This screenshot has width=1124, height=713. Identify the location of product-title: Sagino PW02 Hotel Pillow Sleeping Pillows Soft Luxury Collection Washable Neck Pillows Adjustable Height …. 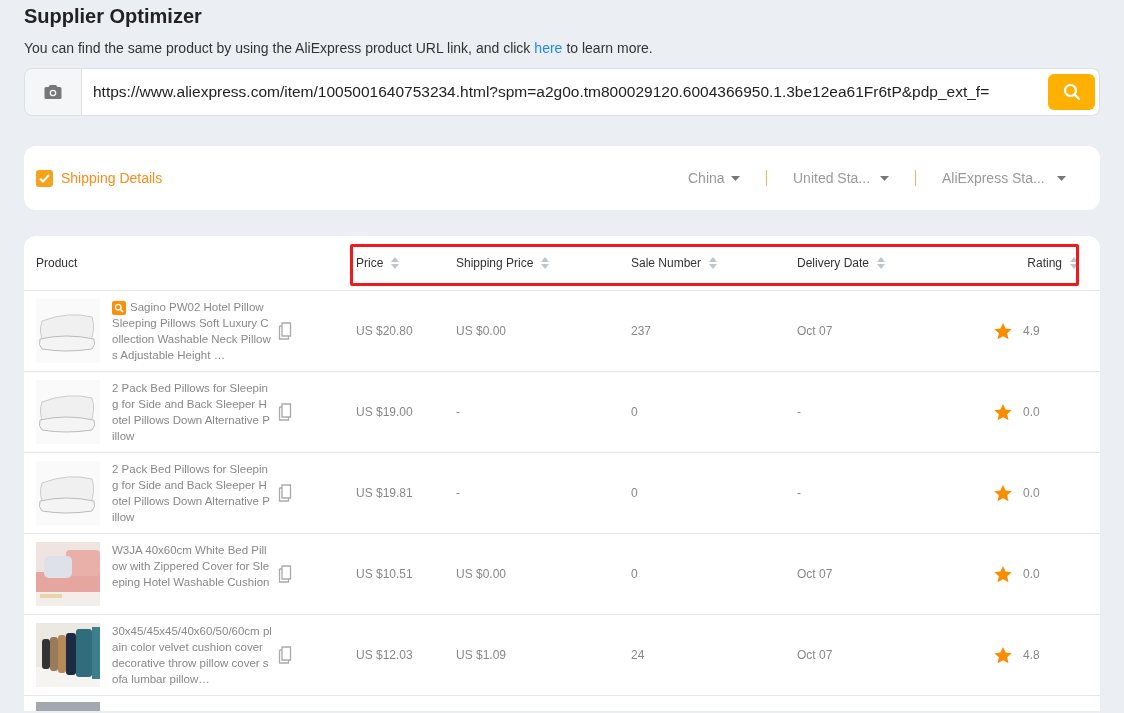
(192, 331).